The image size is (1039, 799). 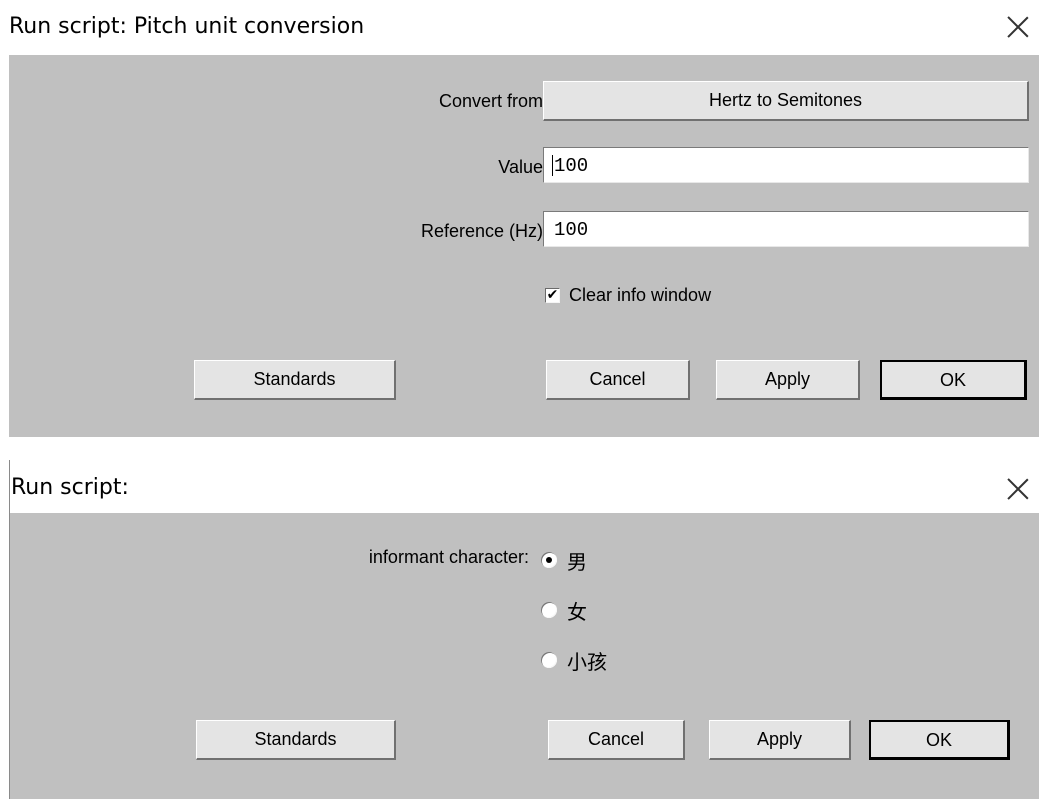 I want to click on apply-button: Apply, so click(x=788, y=380).